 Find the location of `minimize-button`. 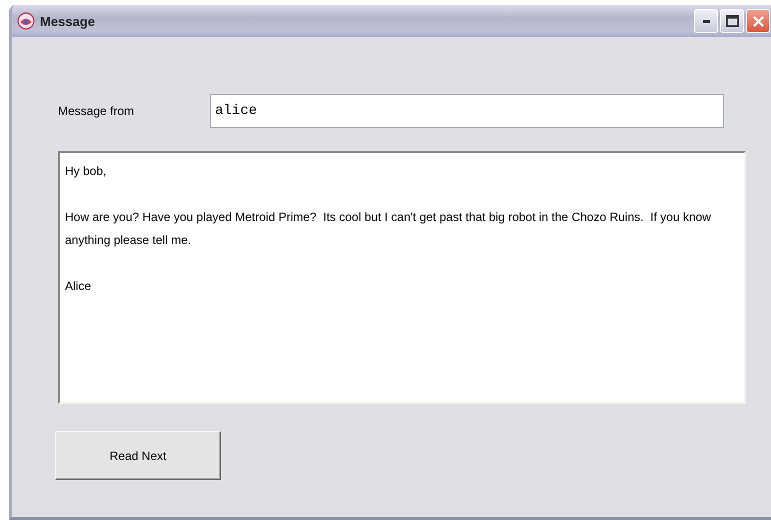

minimize-button is located at coordinates (706, 21).